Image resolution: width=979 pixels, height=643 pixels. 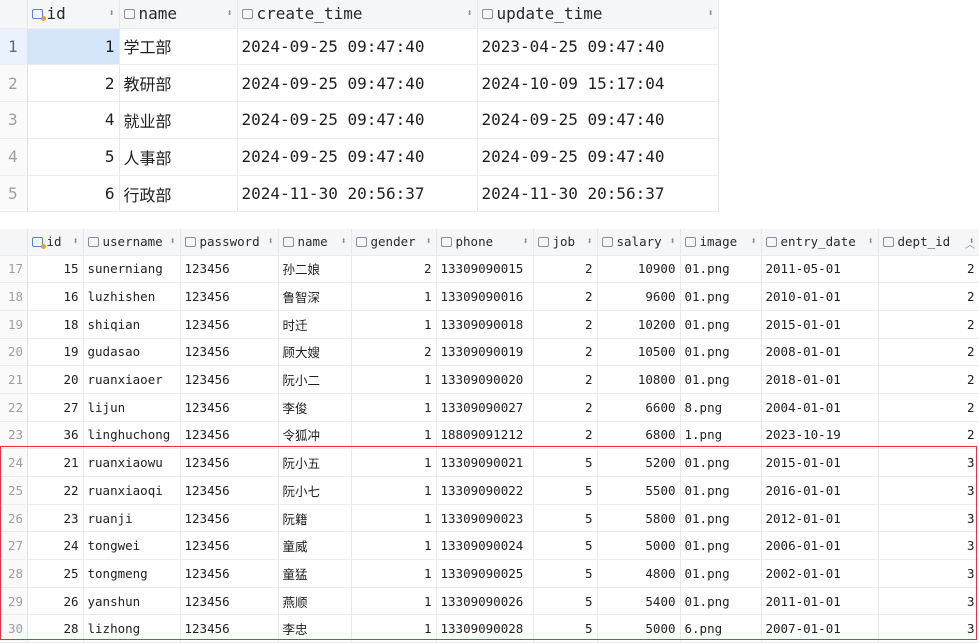 What do you see at coordinates (485, 573) in the screenshot?
I see `cell-phone: 13309090025` at bounding box center [485, 573].